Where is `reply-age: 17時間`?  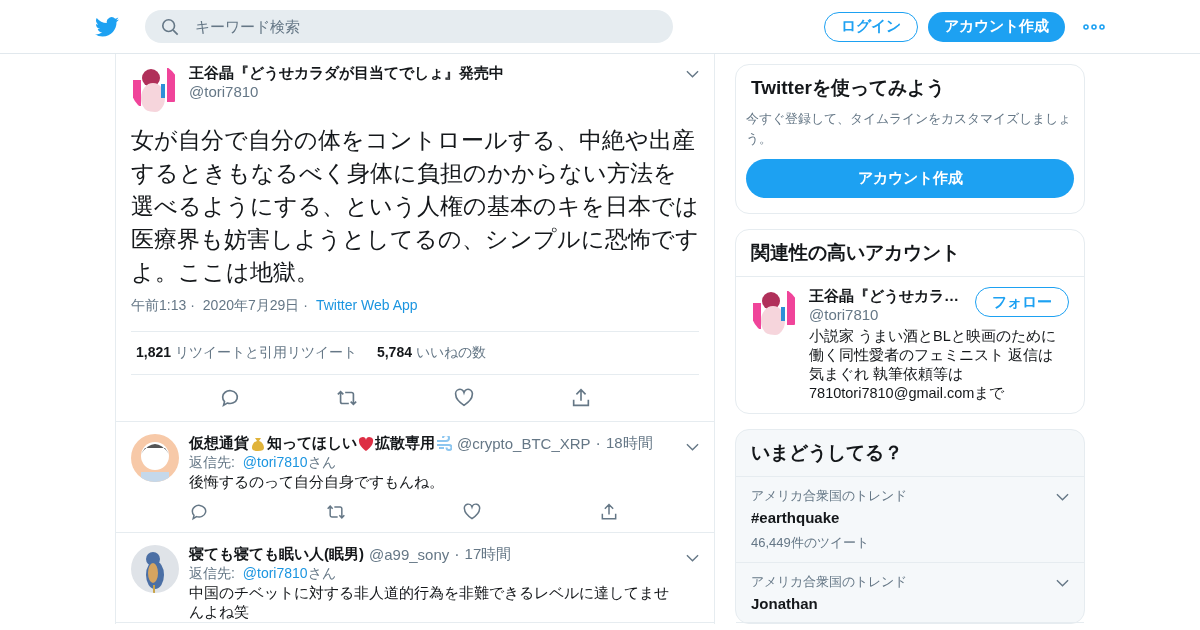
reply-age: 17時間 is located at coordinates (488, 554).